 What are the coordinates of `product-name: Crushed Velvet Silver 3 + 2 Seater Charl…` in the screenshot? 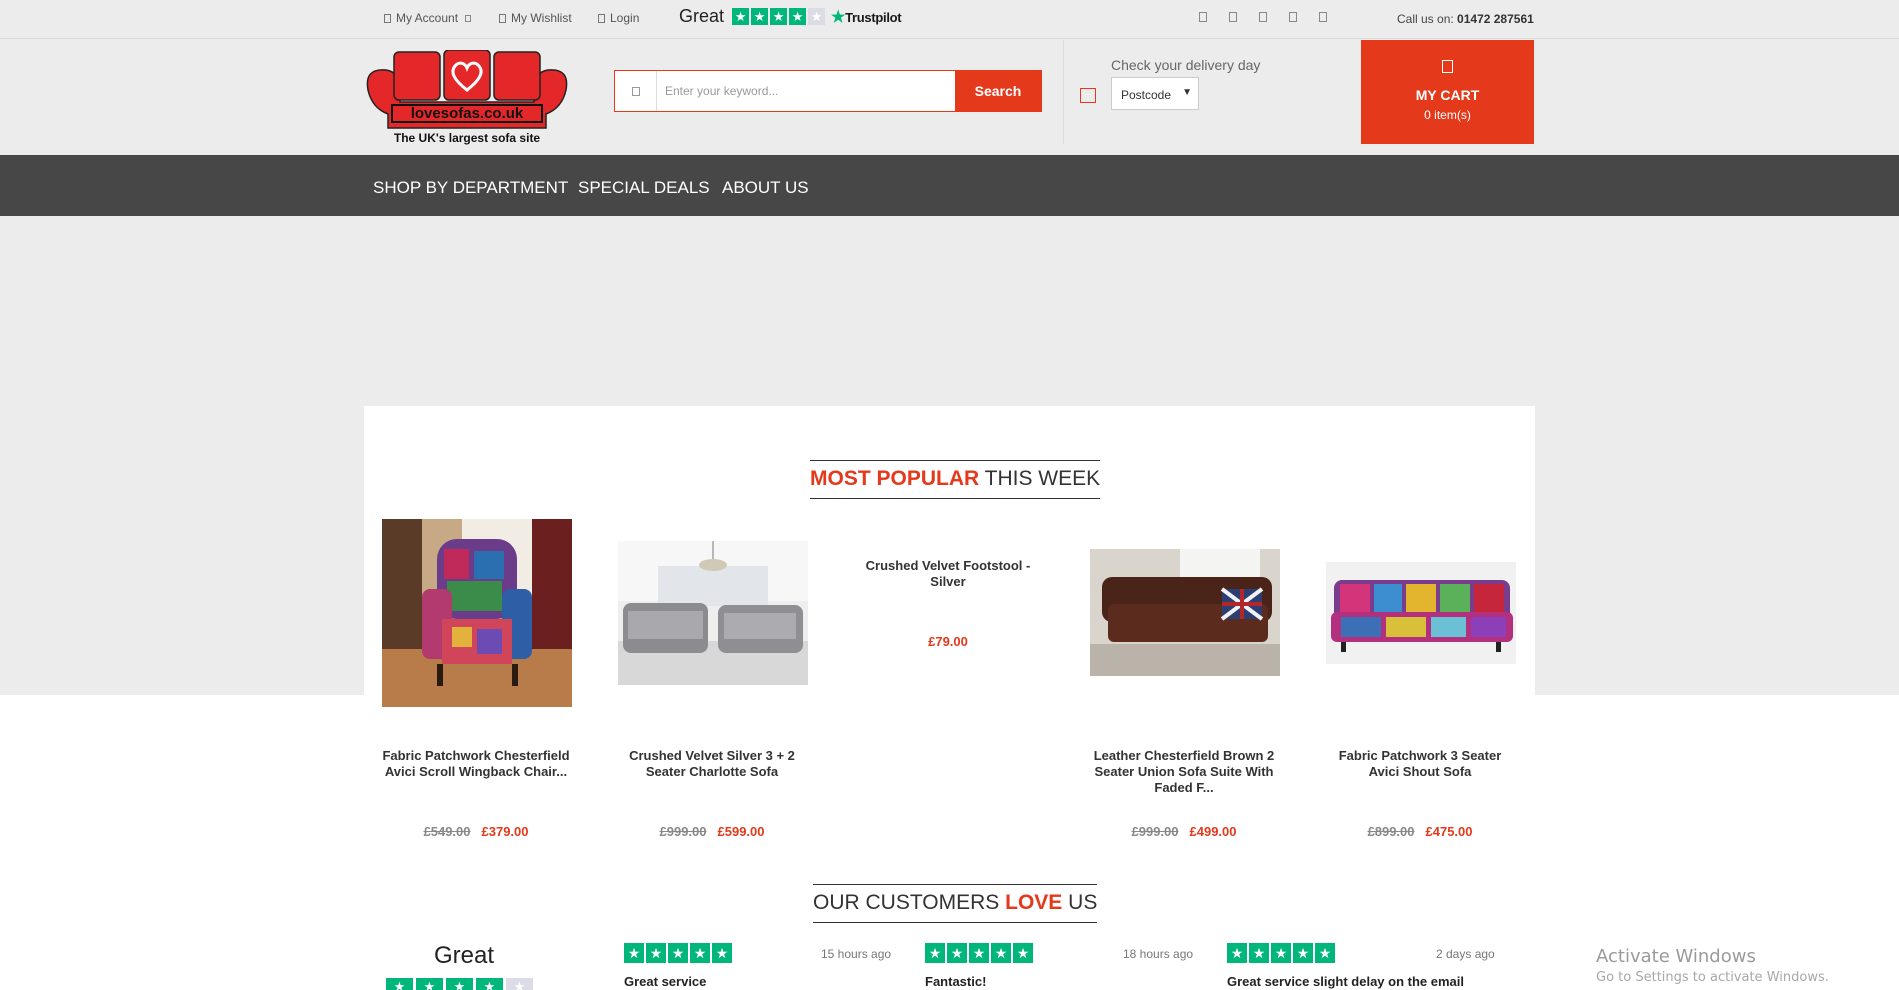 It's located at (712, 764).